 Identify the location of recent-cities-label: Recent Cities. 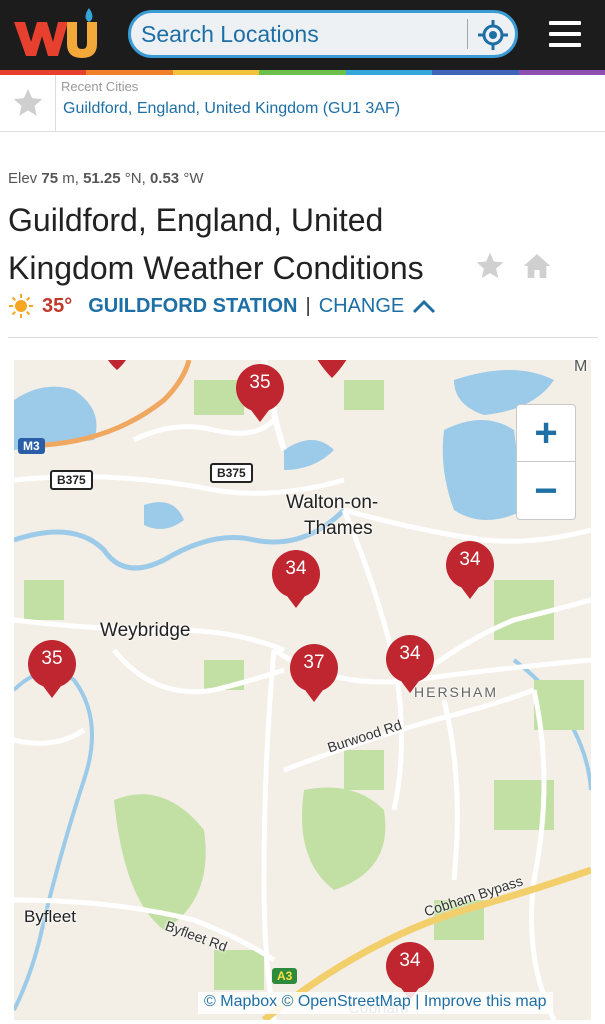
(100, 86).